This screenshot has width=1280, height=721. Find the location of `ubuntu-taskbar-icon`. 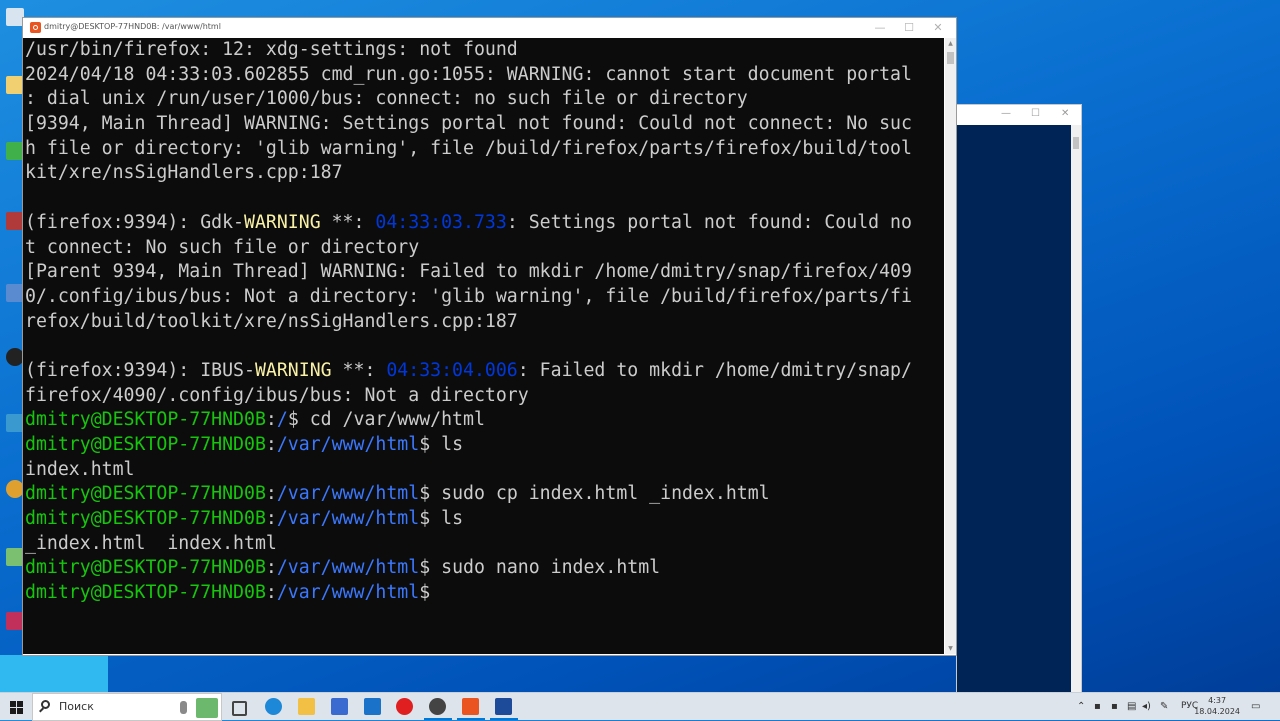

ubuntu-taskbar-icon is located at coordinates (470, 706).